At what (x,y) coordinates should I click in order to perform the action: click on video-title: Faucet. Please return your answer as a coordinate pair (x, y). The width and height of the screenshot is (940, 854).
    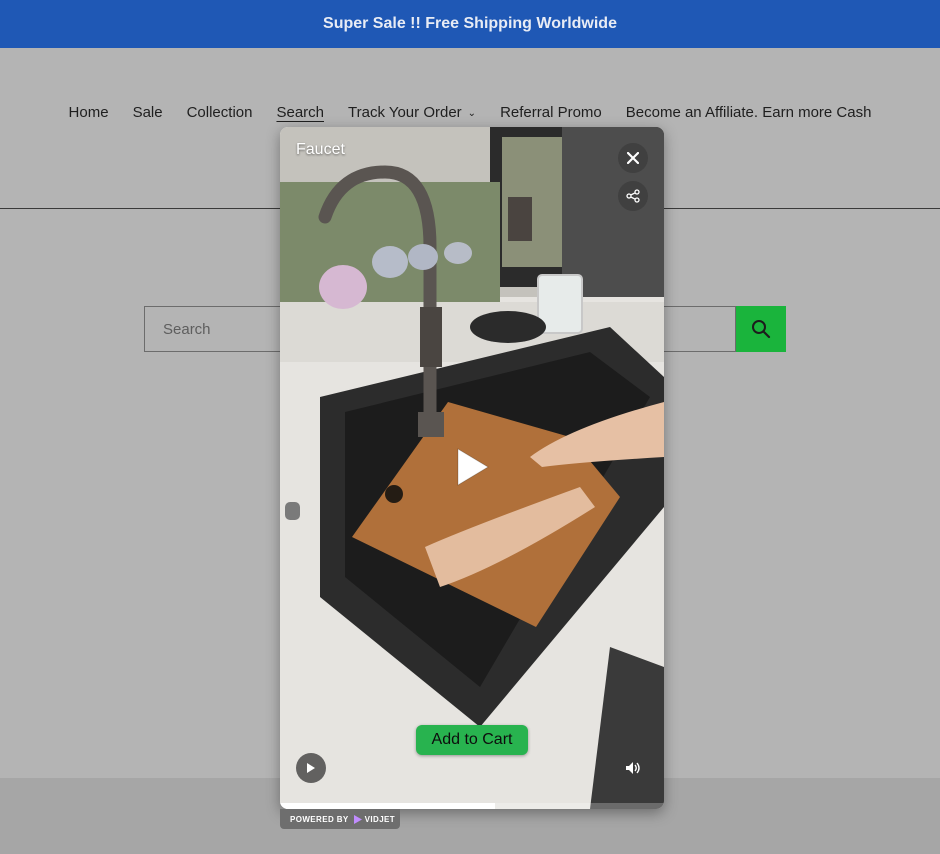
    Looking at the image, I should click on (320, 149).